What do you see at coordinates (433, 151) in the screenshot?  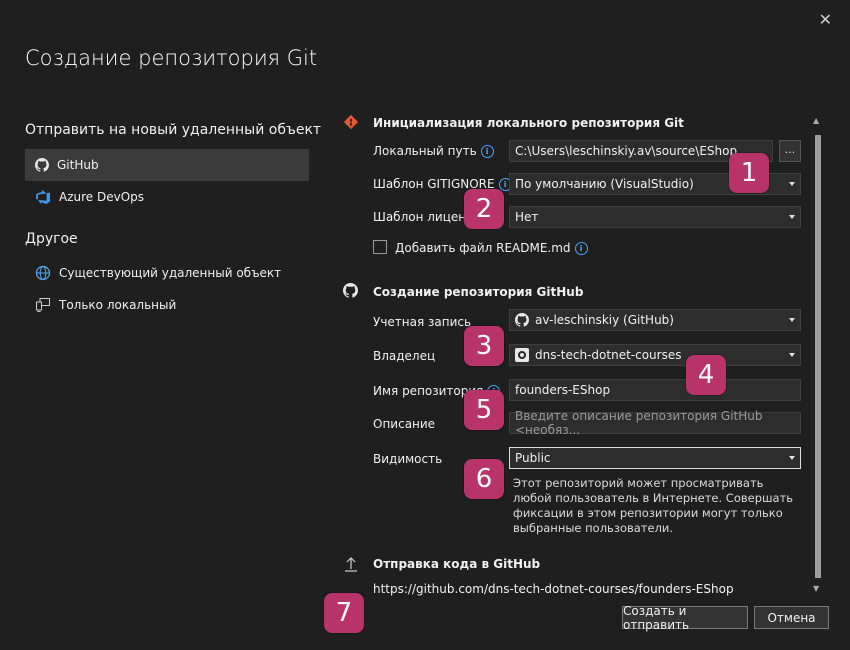 I see `local-path-label: Локальный путь i` at bounding box center [433, 151].